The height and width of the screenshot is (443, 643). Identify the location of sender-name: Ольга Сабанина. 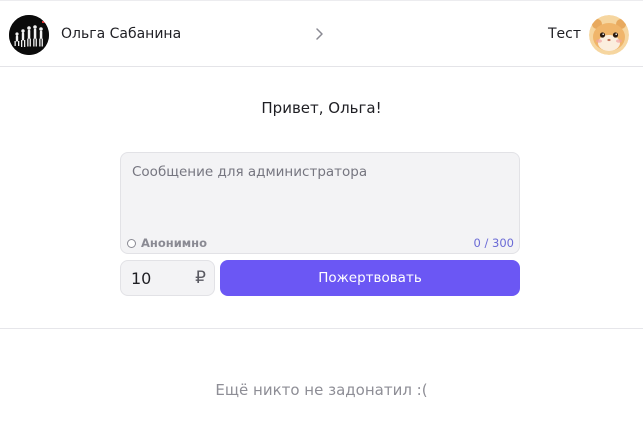
(121, 34).